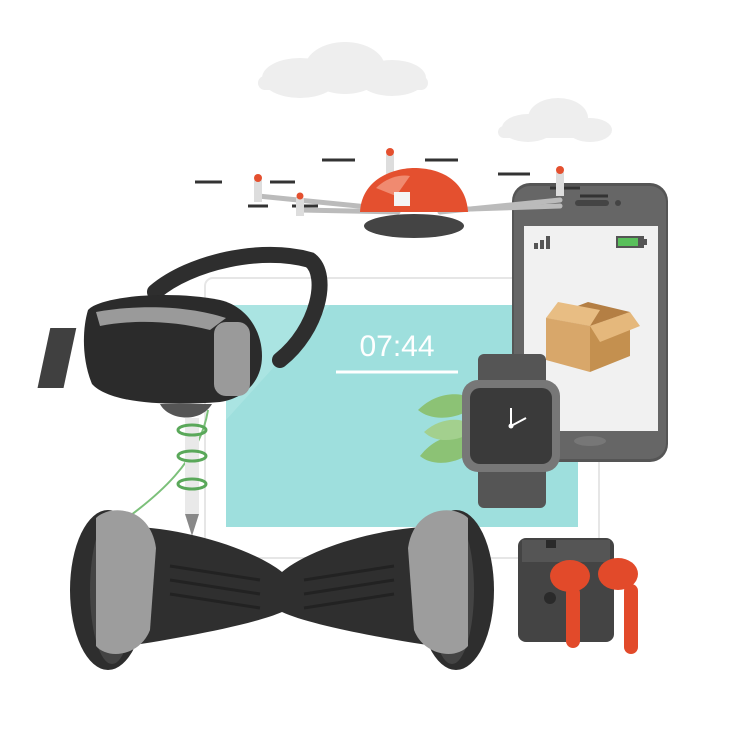  What do you see at coordinates (343, 70) in the screenshot?
I see `cloud-icon-left` at bounding box center [343, 70].